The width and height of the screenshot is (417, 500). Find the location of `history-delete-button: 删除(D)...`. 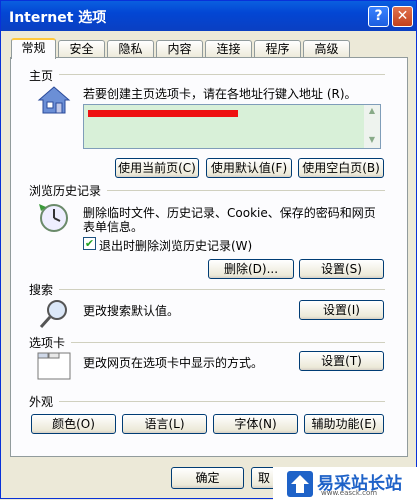

history-delete-button: 删除(D)... is located at coordinates (251, 269).